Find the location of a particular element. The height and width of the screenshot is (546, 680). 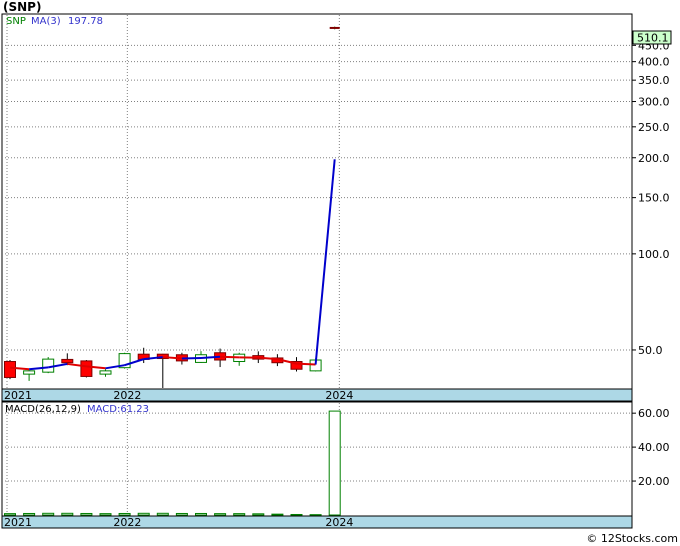

ticker-title: (SNP) is located at coordinates (22, 7).